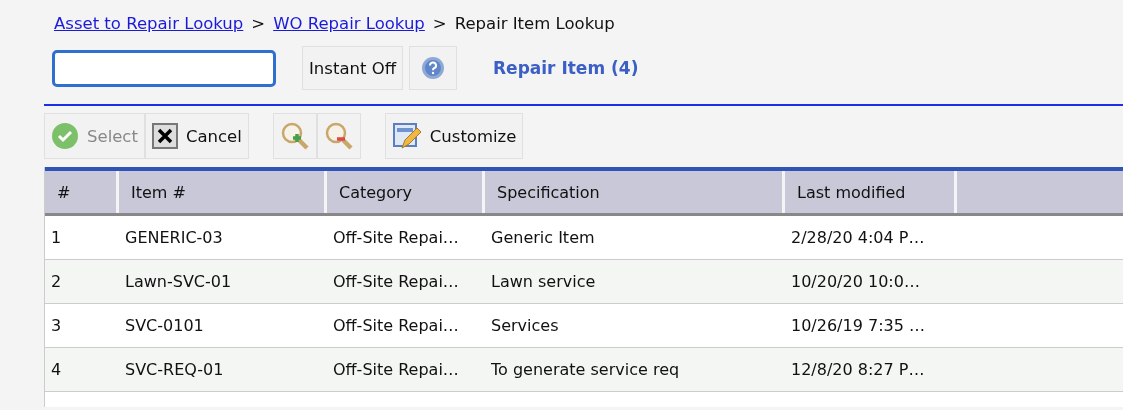  What do you see at coordinates (56, 238) in the screenshot?
I see `table-cell-text: 1` at bounding box center [56, 238].